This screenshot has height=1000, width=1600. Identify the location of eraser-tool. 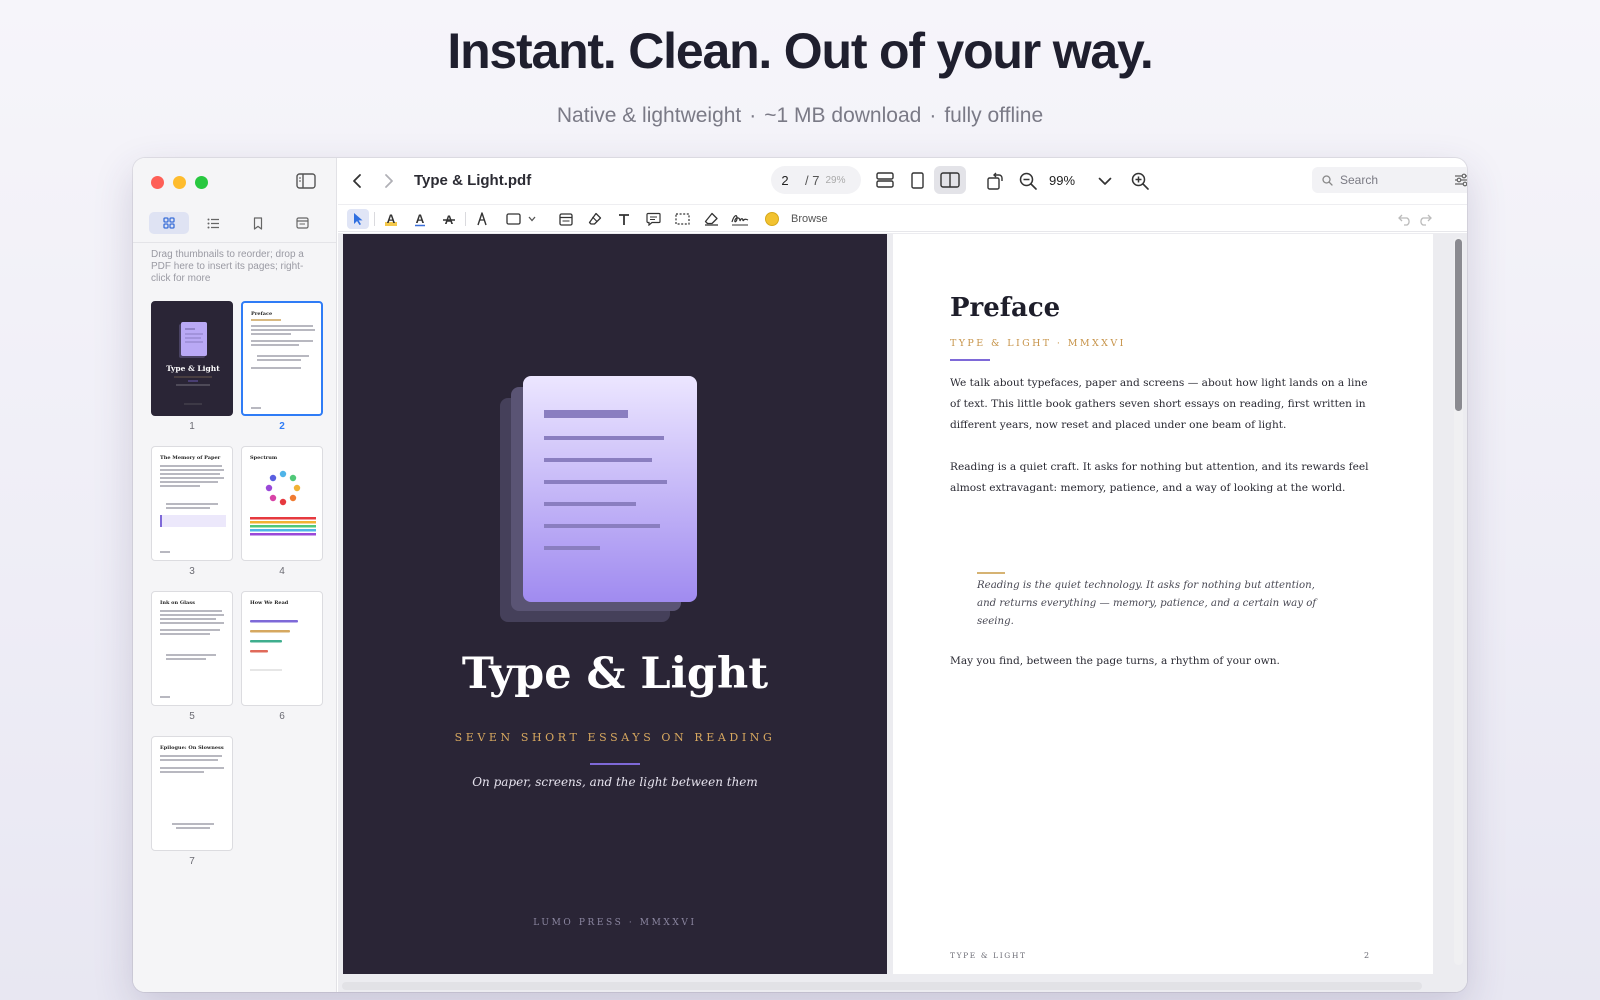
(595, 219).